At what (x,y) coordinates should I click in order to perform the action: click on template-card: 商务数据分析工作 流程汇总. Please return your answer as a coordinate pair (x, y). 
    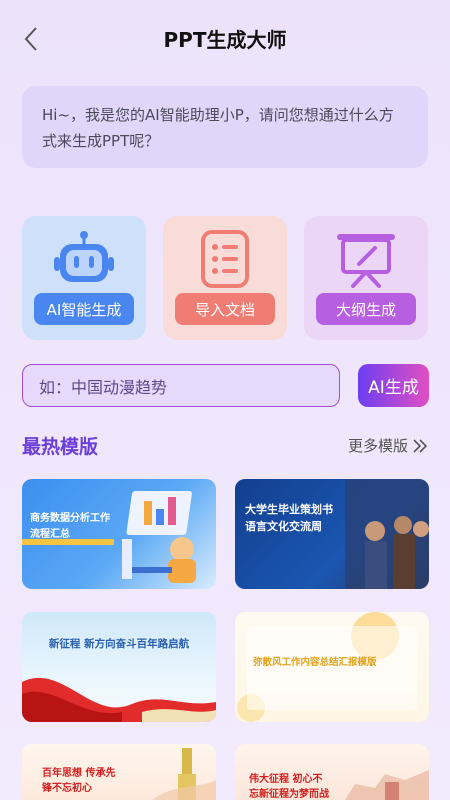
    Looking at the image, I should click on (119, 534).